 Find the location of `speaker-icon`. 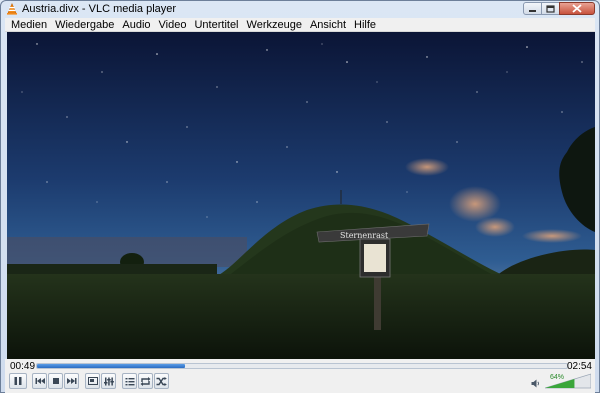

speaker-icon is located at coordinates (535, 383).